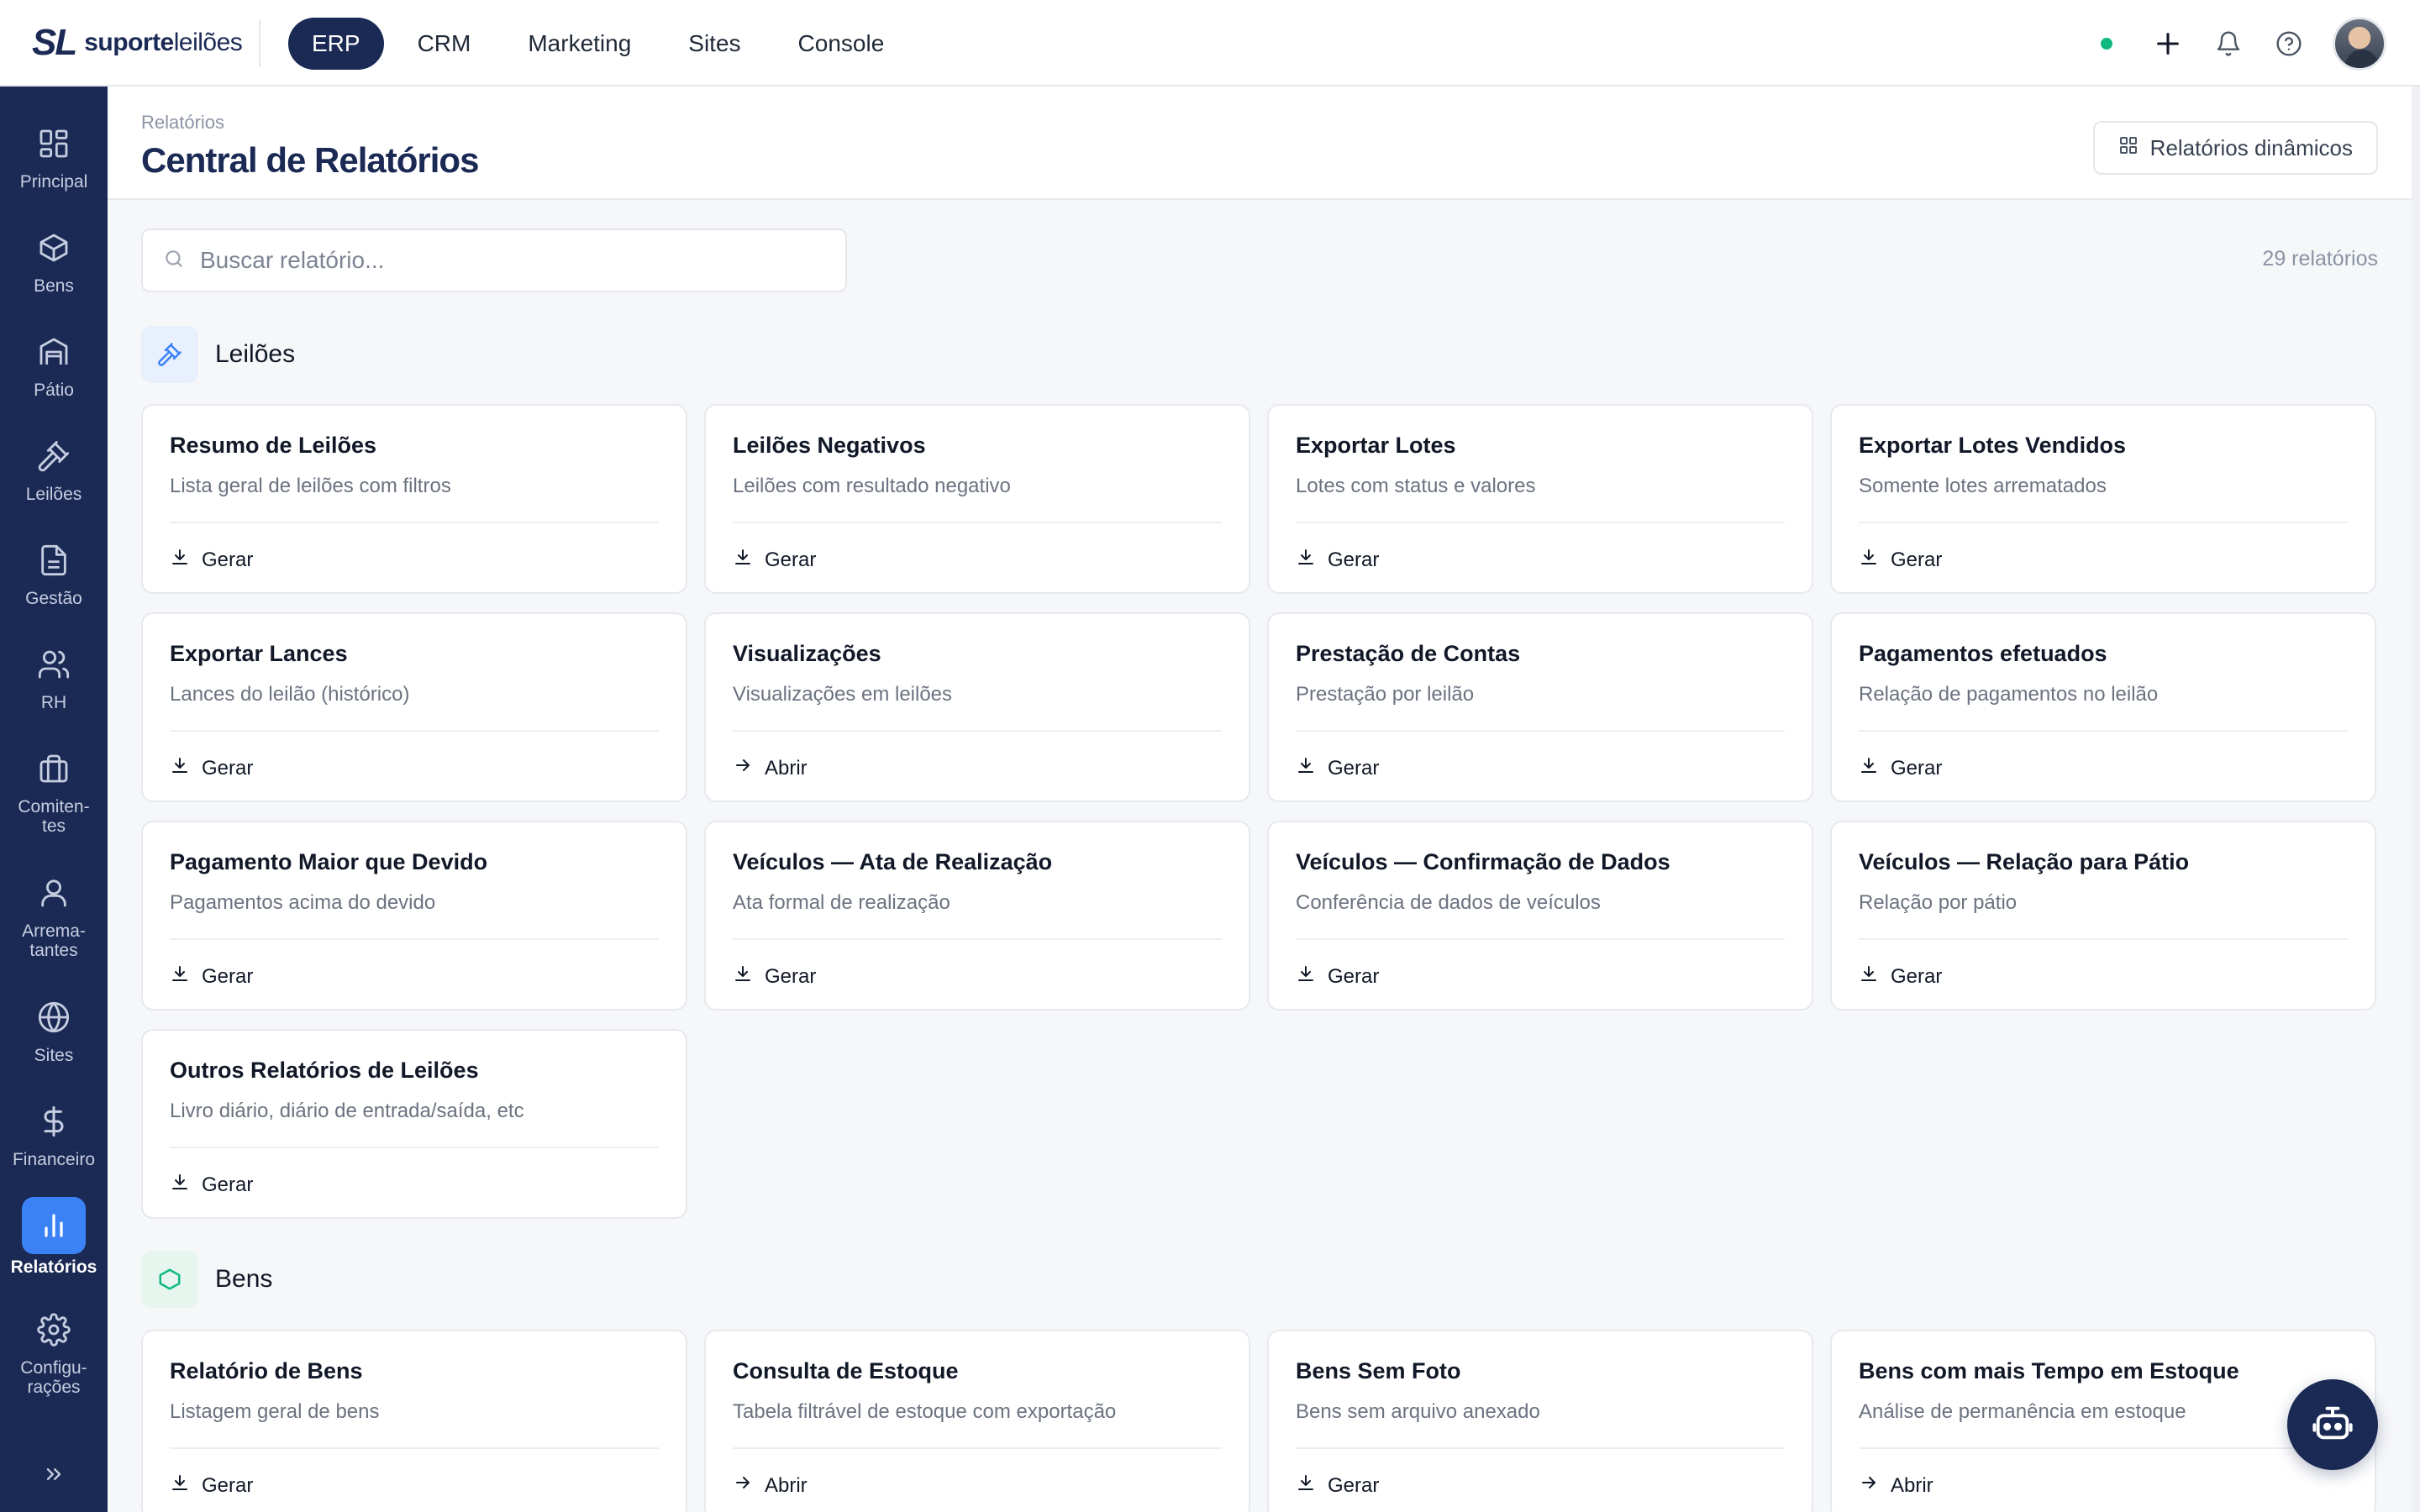 The image size is (2420, 1512). What do you see at coordinates (2320, 258) in the screenshot?
I see `report-count: 29 relatórios` at bounding box center [2320, 258].